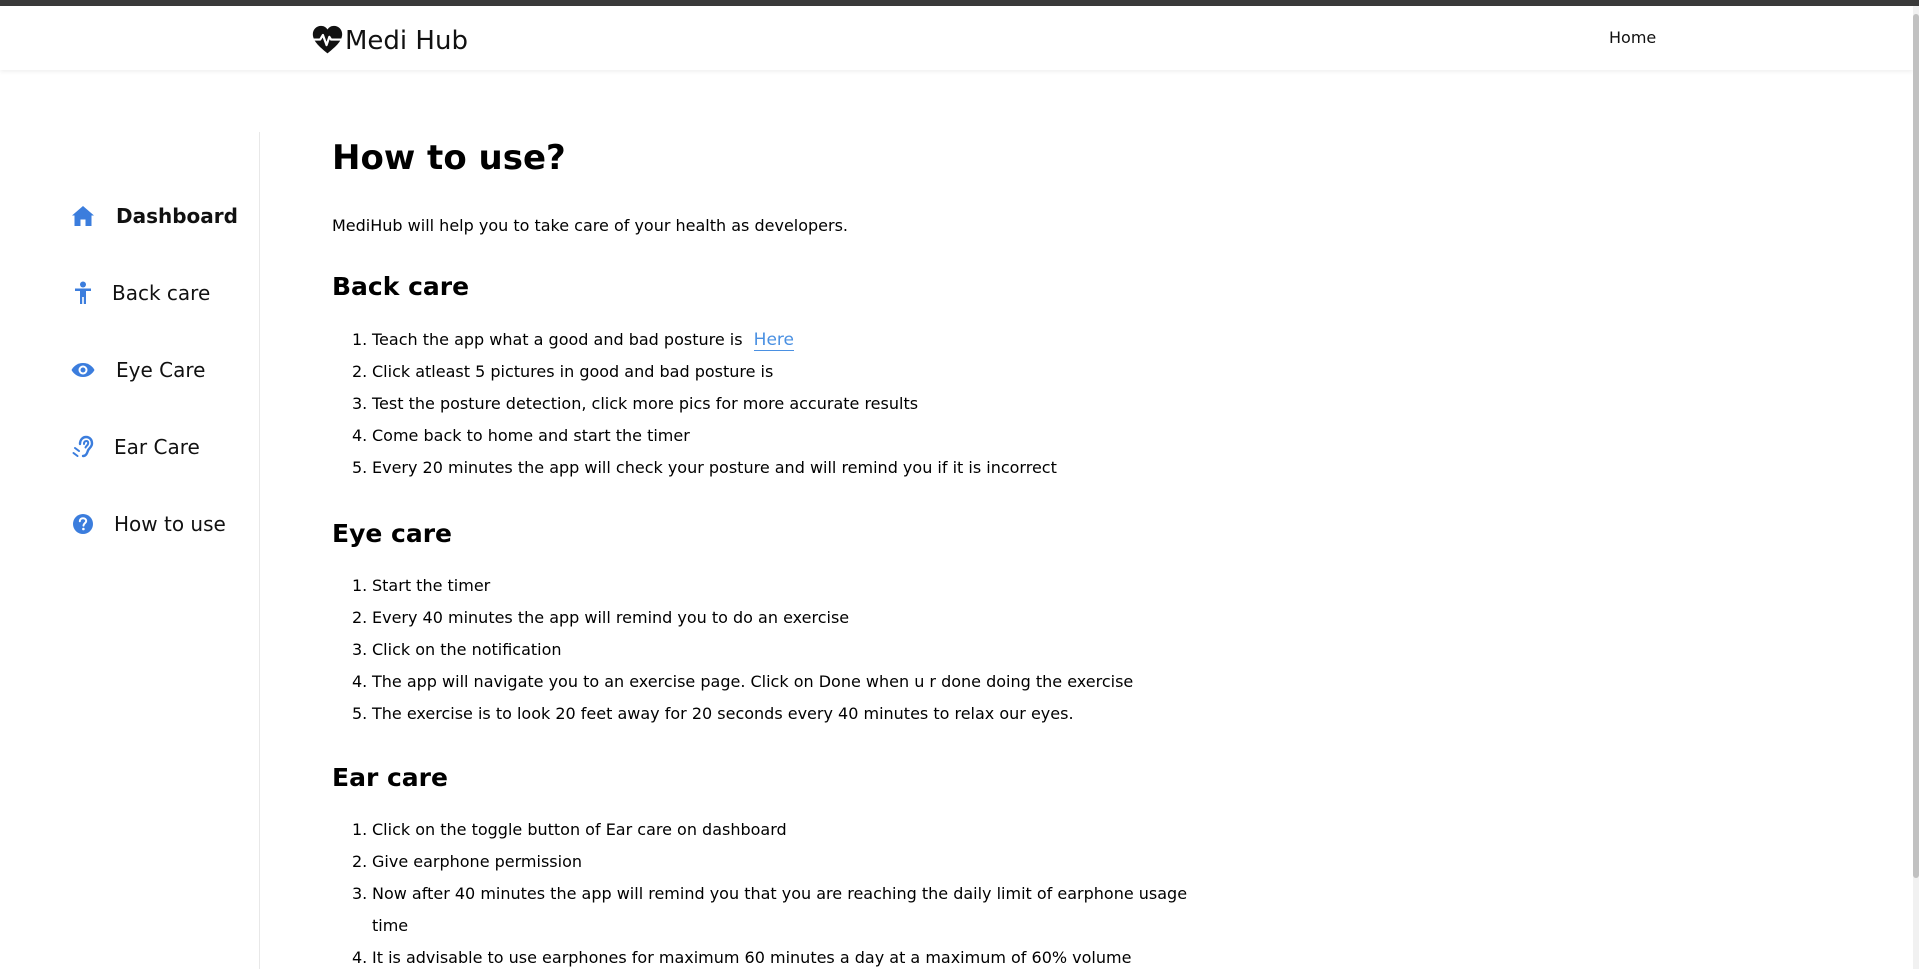 This screenshot has width=1919, height=969. I want to click on sidebar-item-ear-care: Ear Care, so click(135, 447).